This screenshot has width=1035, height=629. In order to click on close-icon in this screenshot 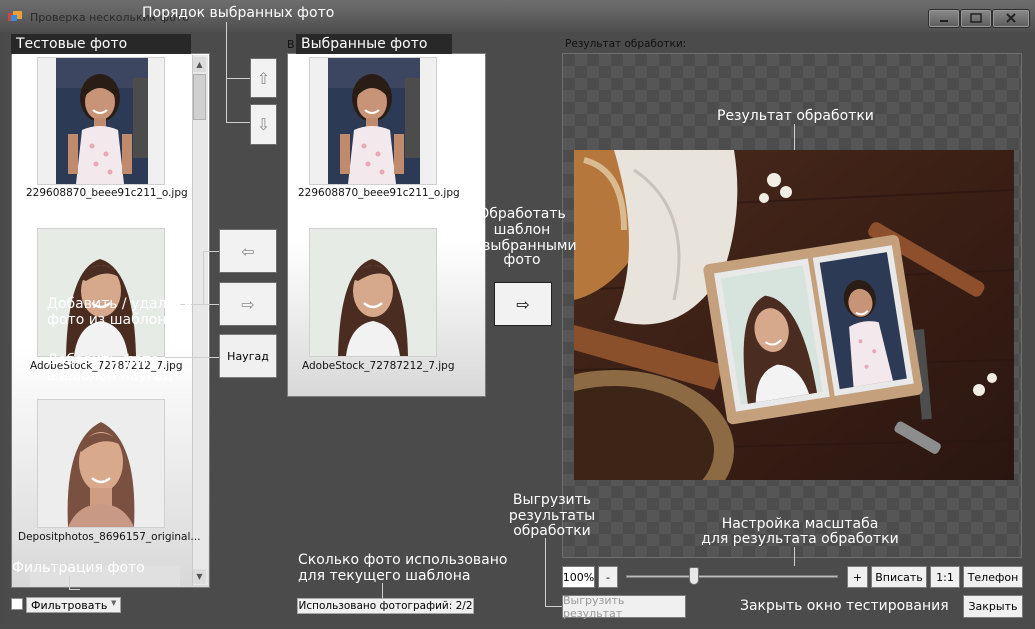, I will do `click(1011, 18)`.